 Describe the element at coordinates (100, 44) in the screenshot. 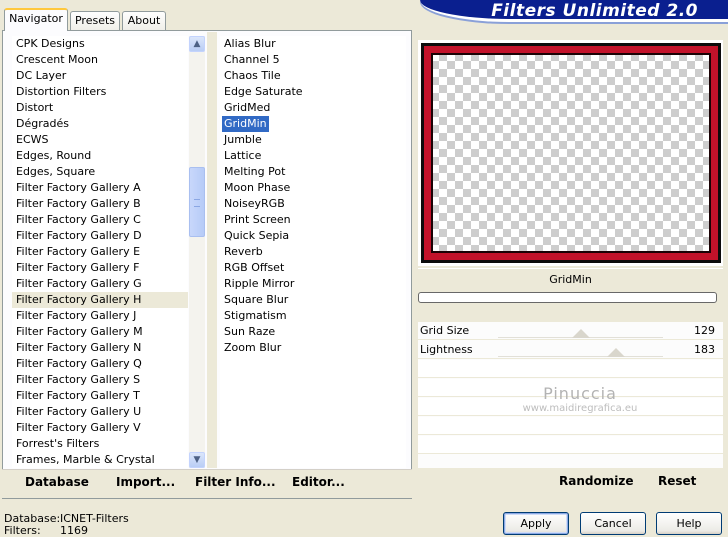

I see `list-item: CPK Designs` at that location.